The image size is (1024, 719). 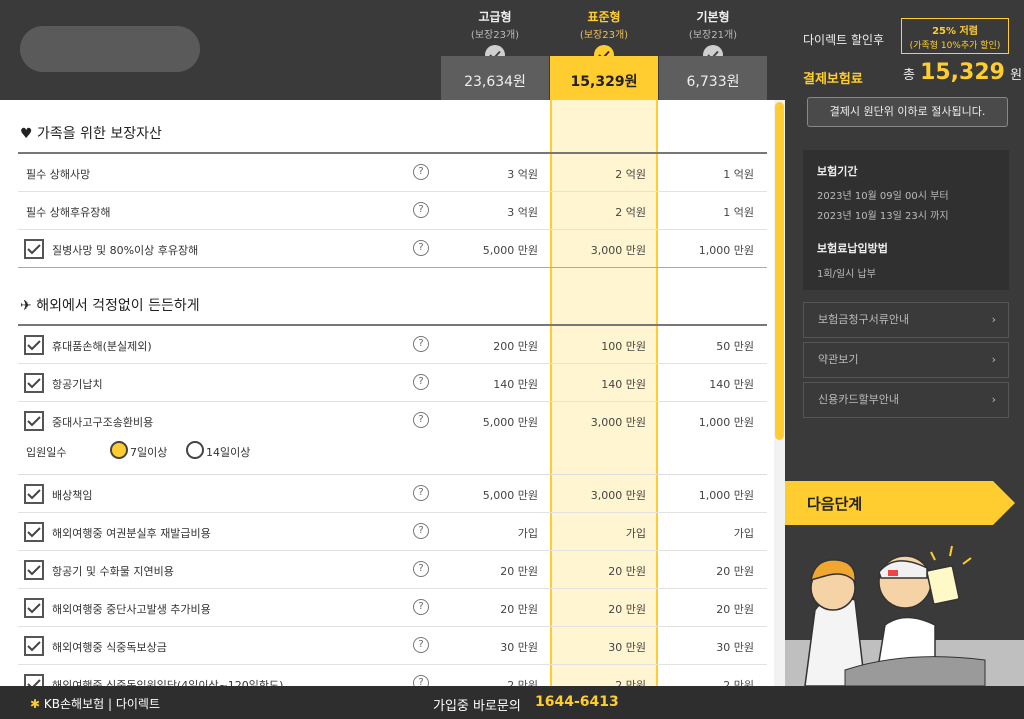 What do you see at coordinates (228, 452) in the screenshot?
I see `radio-14days-label: 14일이상` at bounding box center [228, 452].